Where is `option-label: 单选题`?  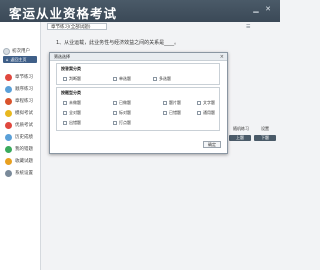 option-label: 单选题 is located at coordinates (125, 78).